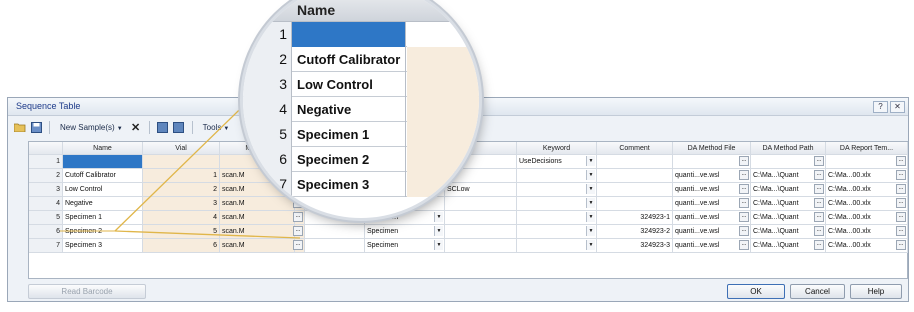 The image size is (914, 312). What do you see at coordinates (181, 246) in the screenshot?
I see `vial-cell: 6` at bounding box center [181, 246].